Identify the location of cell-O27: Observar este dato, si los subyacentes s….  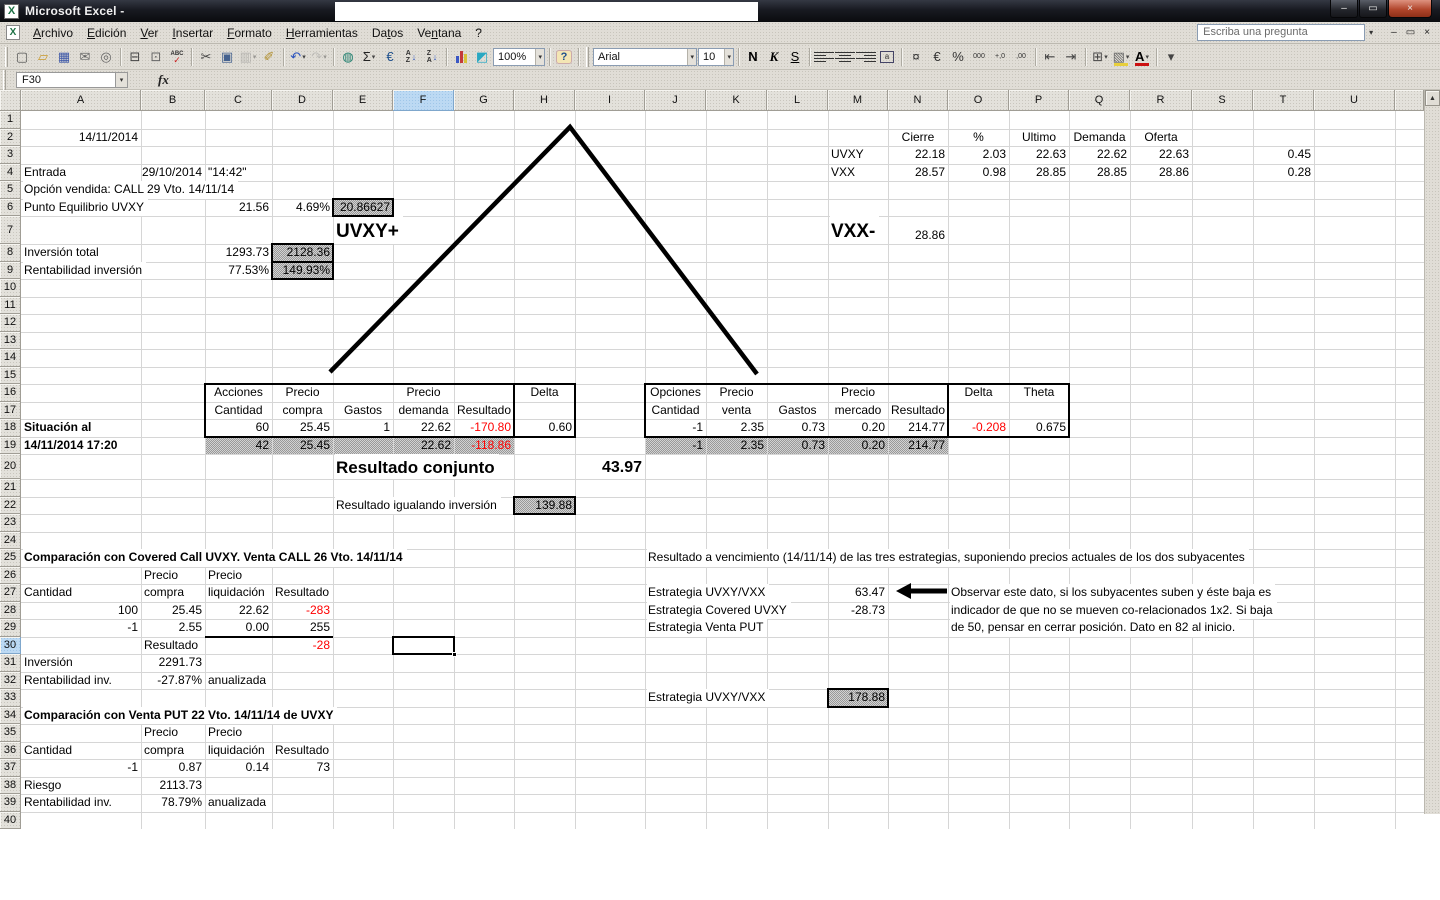
(1113, 593).